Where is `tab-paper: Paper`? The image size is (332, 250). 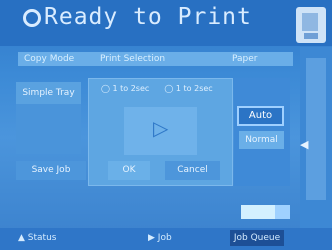 tab-paper: Paper is located at coordinates (245, 59).